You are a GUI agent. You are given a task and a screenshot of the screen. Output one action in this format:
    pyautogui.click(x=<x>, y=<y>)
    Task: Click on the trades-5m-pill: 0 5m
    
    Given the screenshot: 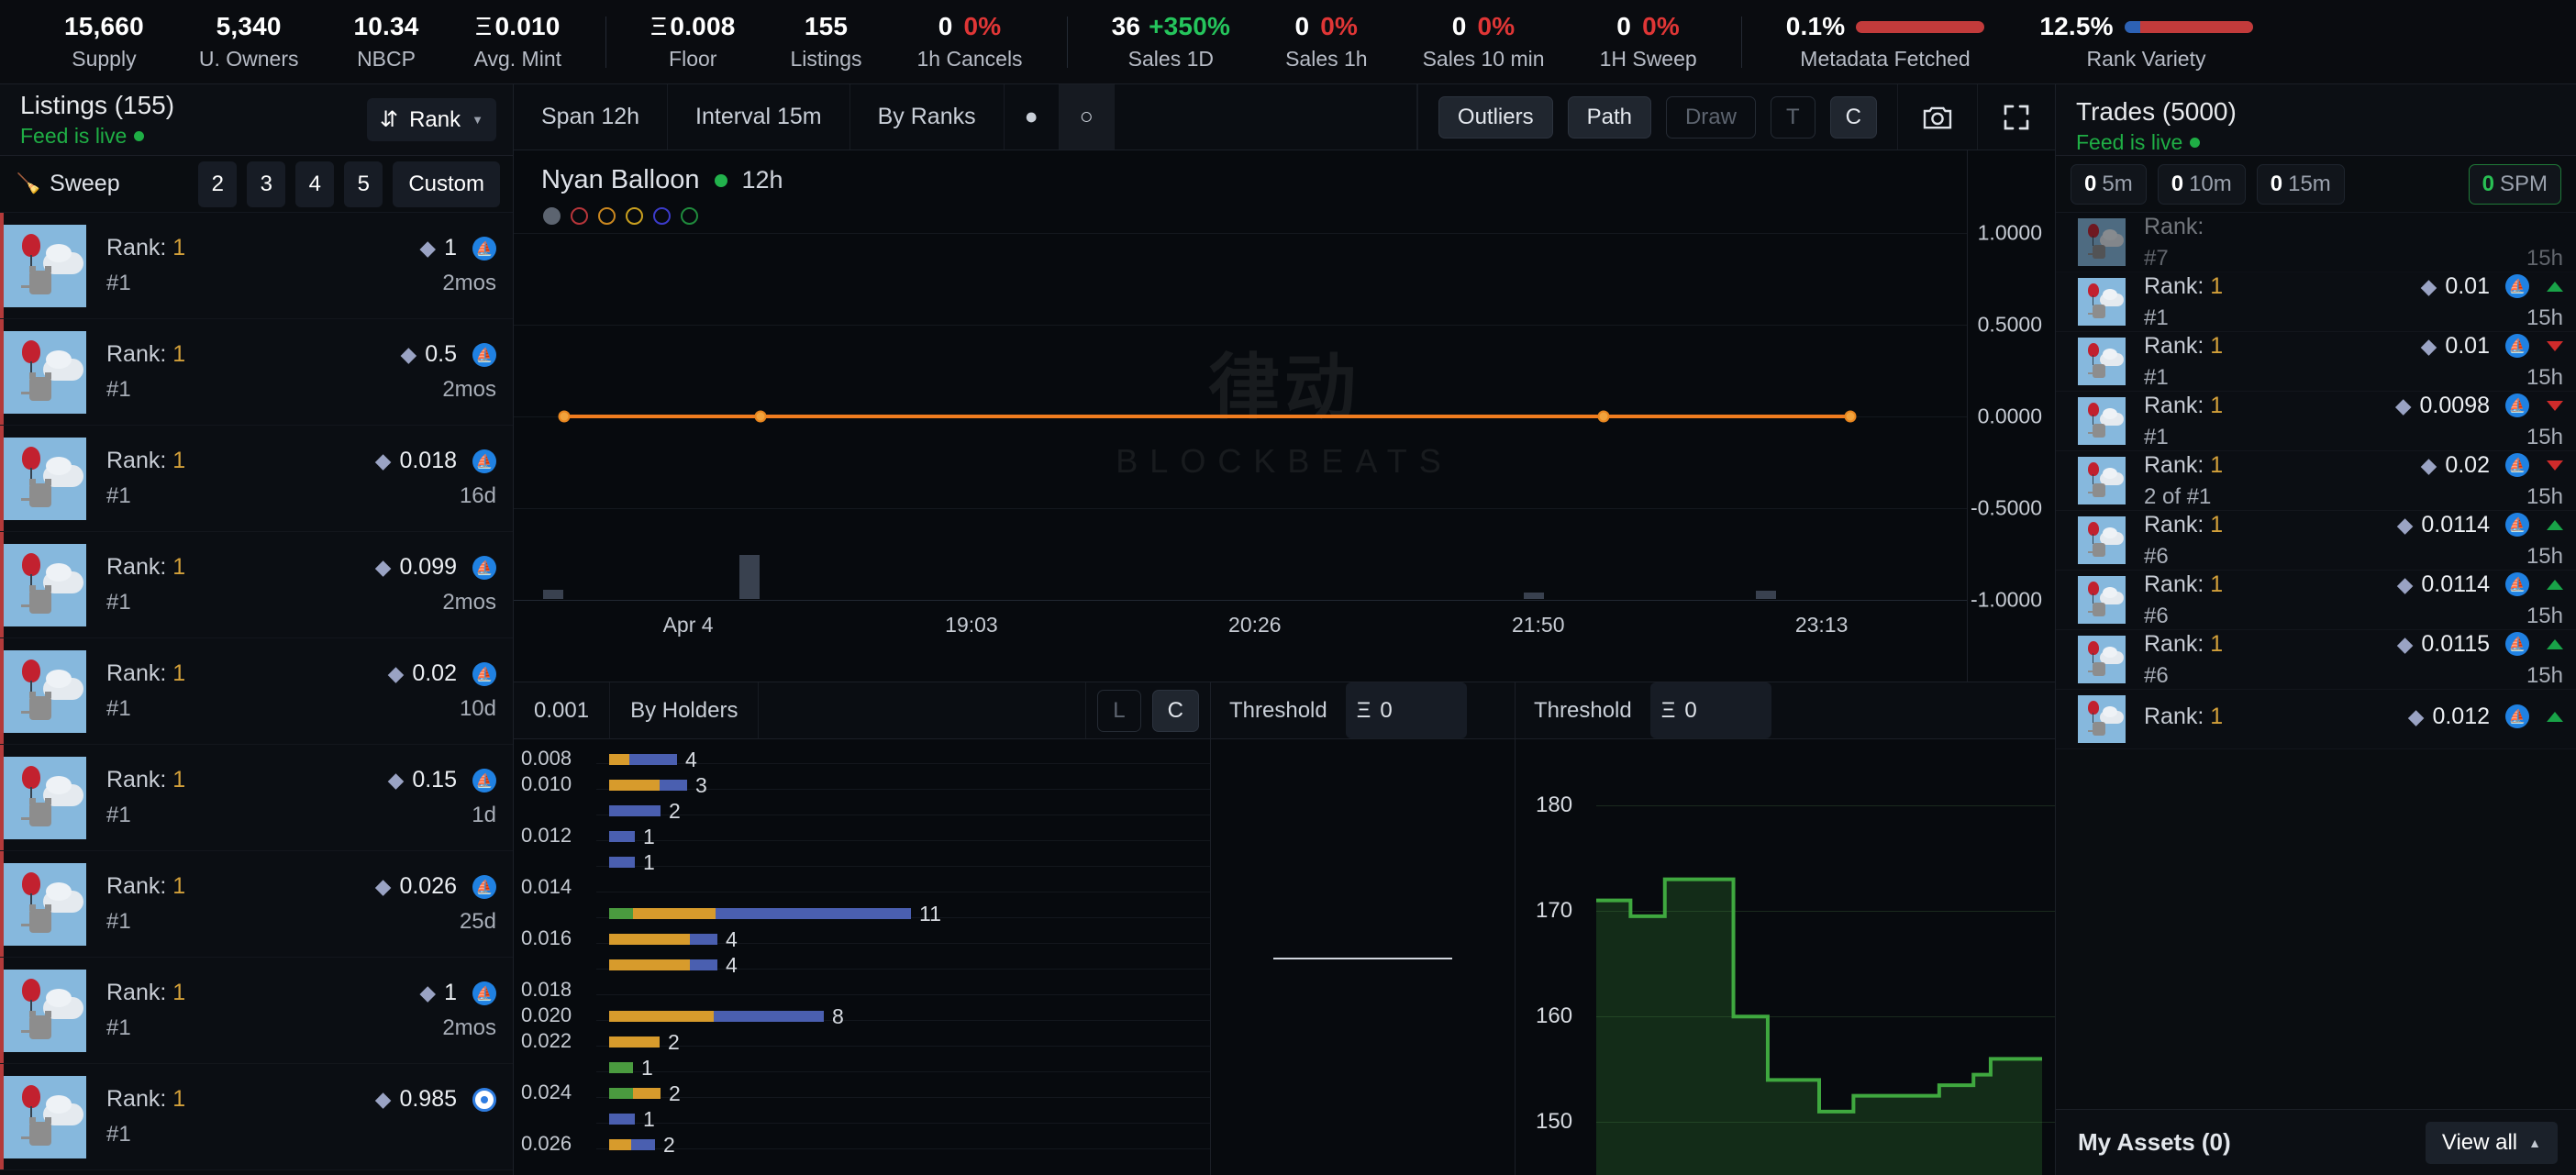 What is the action you would take?
    pyautogui.click(x=2109, y=184)
    